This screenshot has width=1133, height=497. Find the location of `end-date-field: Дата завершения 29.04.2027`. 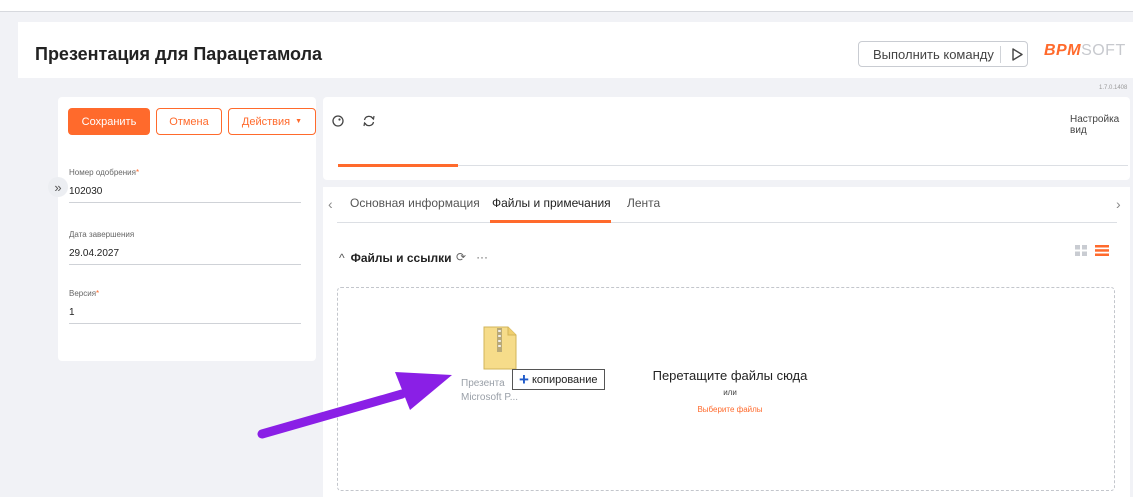

end-date-field: Дата завершения 29.04.2027 is located at coordinates (185, 247).